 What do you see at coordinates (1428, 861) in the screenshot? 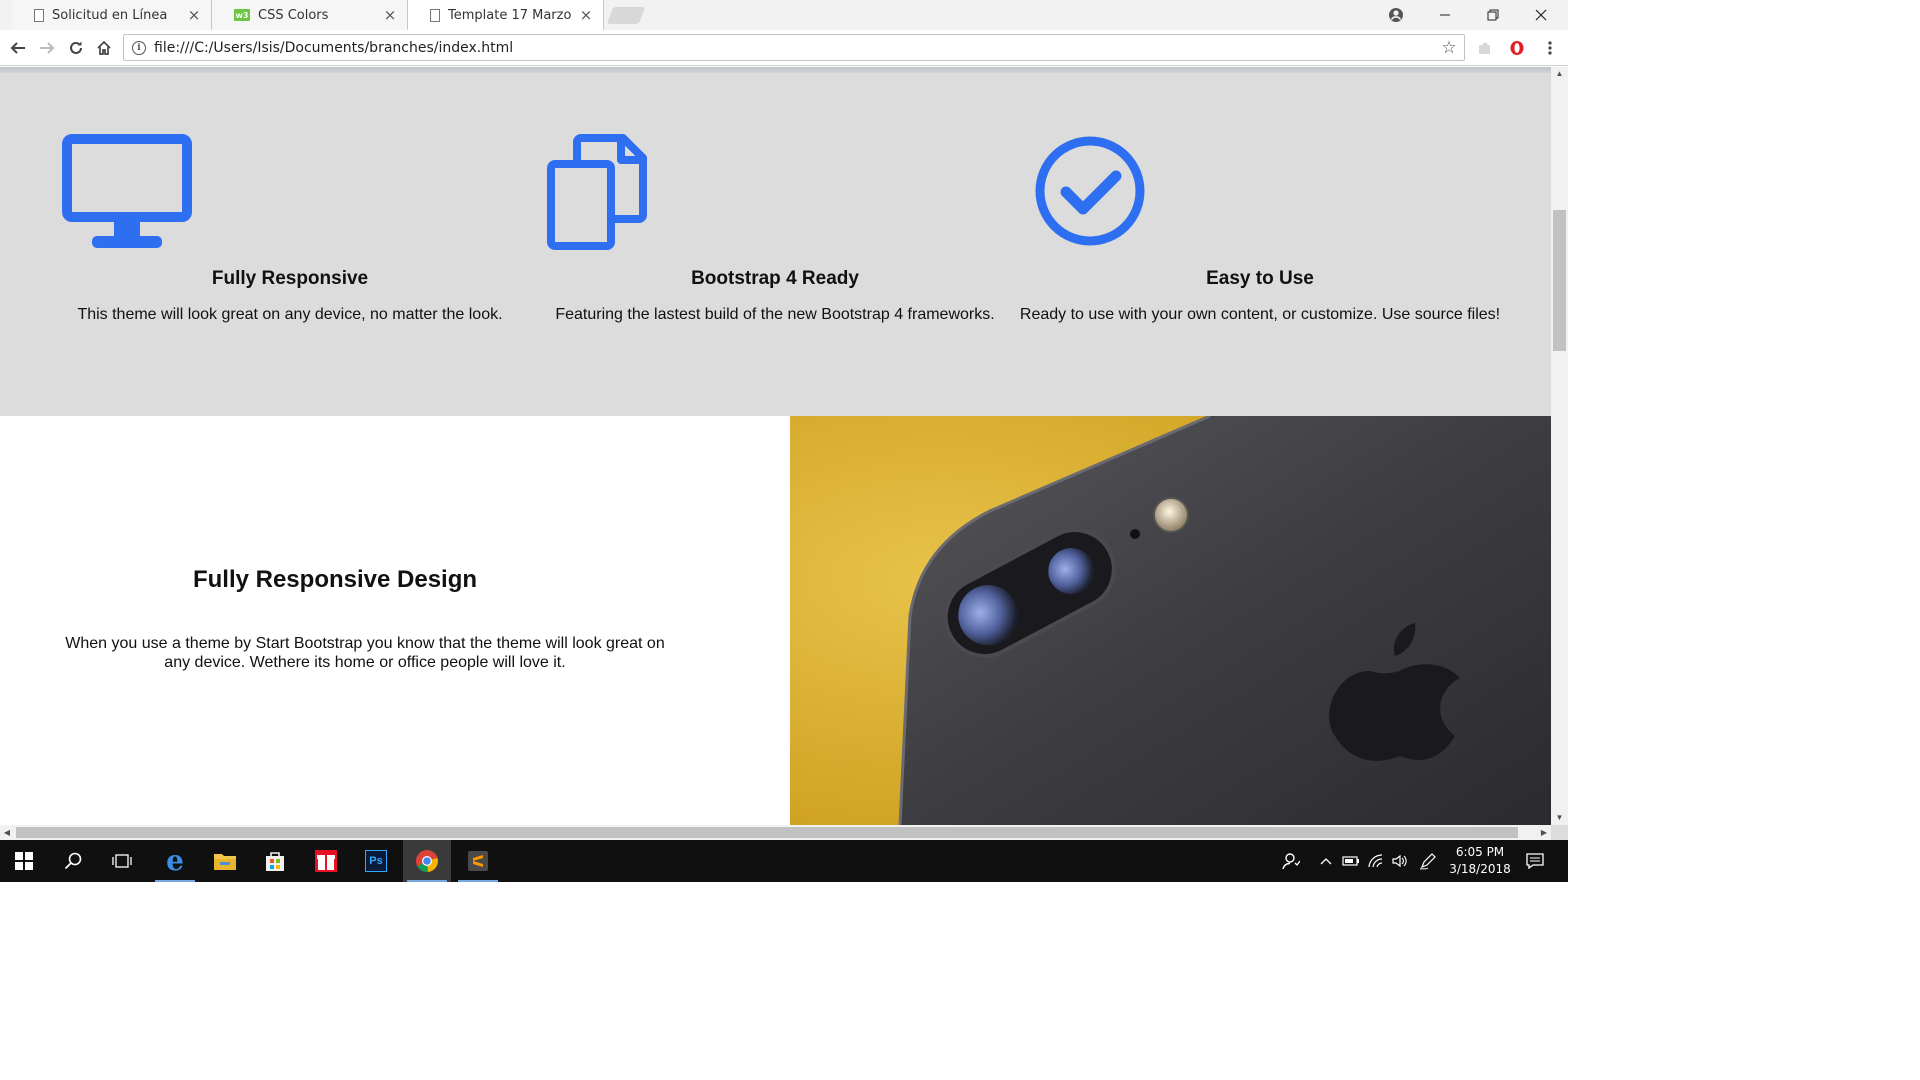
I see `pen-workspace-icon` at bounding box center [1428, 861].